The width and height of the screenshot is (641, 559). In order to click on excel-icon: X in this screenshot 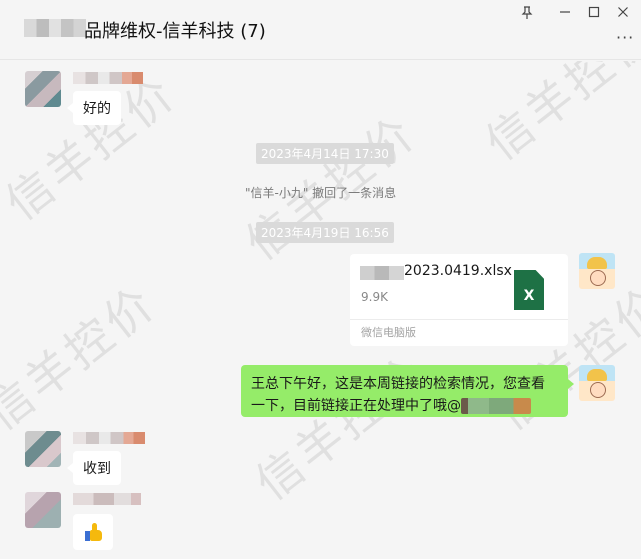, I will do `click(529, 290)`.